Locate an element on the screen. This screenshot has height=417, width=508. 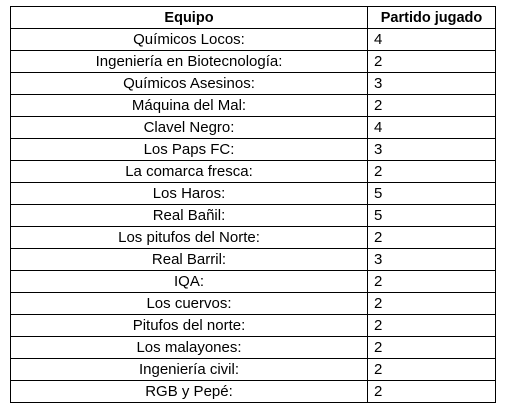
table-row: La comarca fresca: 2 is located at coordinates (253, 171).